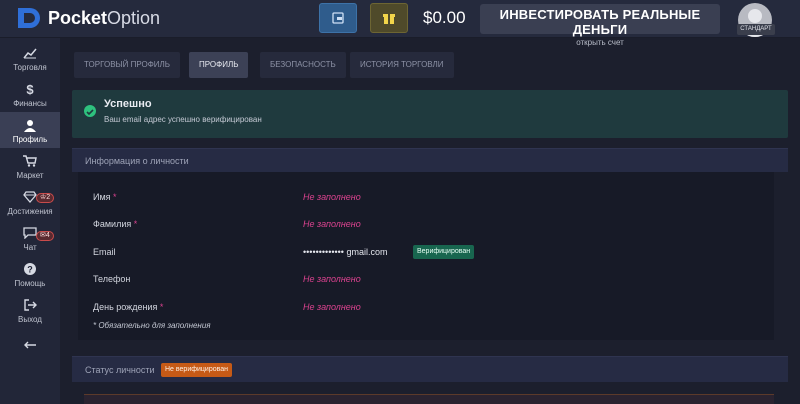  I want to click on help-icon: ?, so click(30, 269).